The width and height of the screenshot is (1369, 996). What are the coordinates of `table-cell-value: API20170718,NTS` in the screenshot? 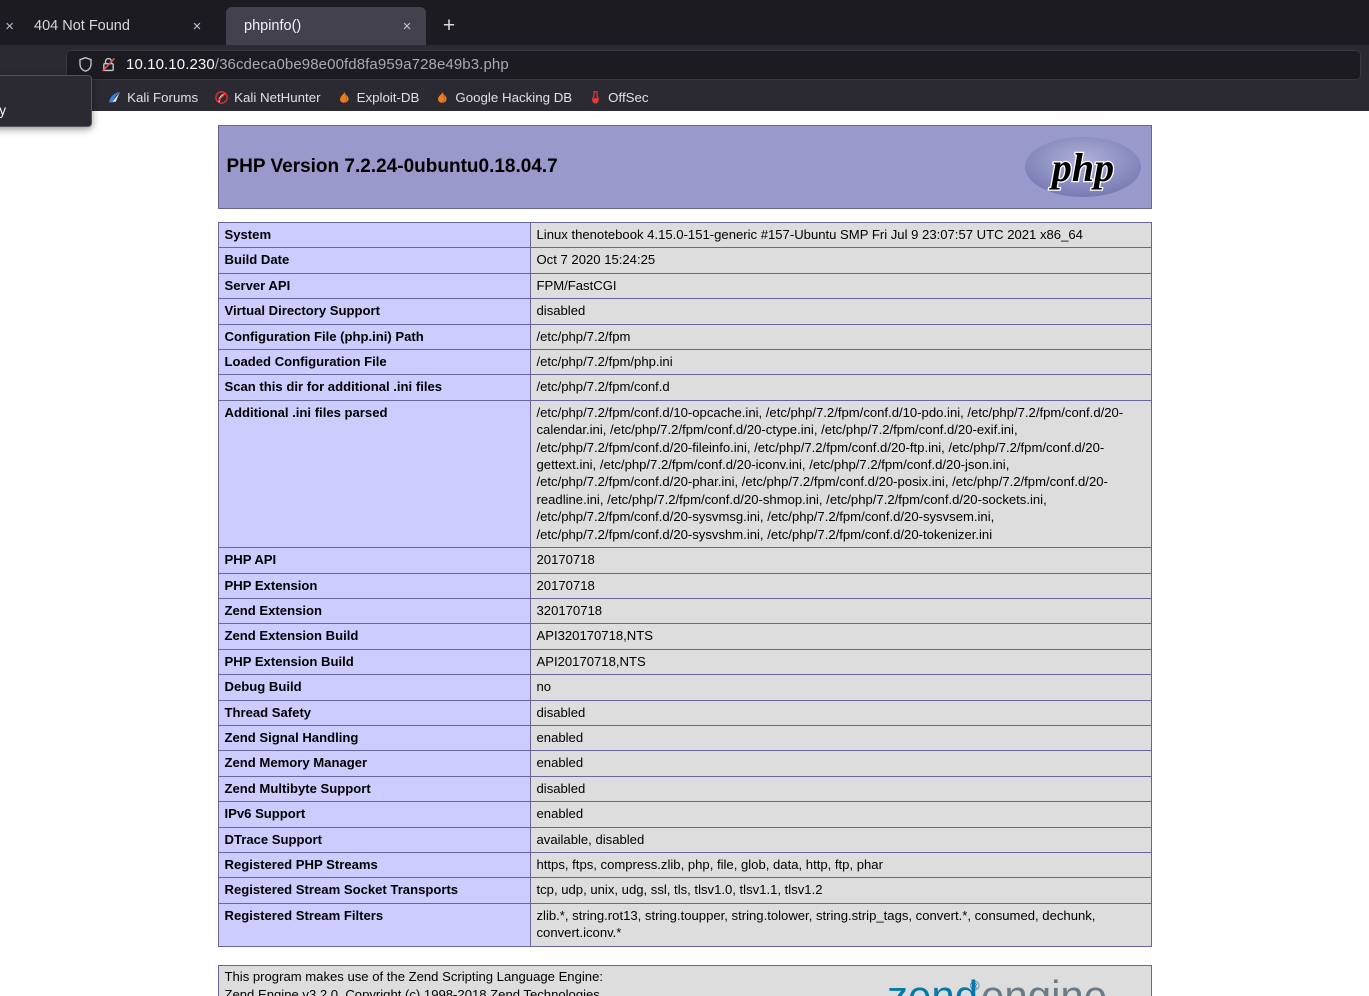 It's located at (840, 662).